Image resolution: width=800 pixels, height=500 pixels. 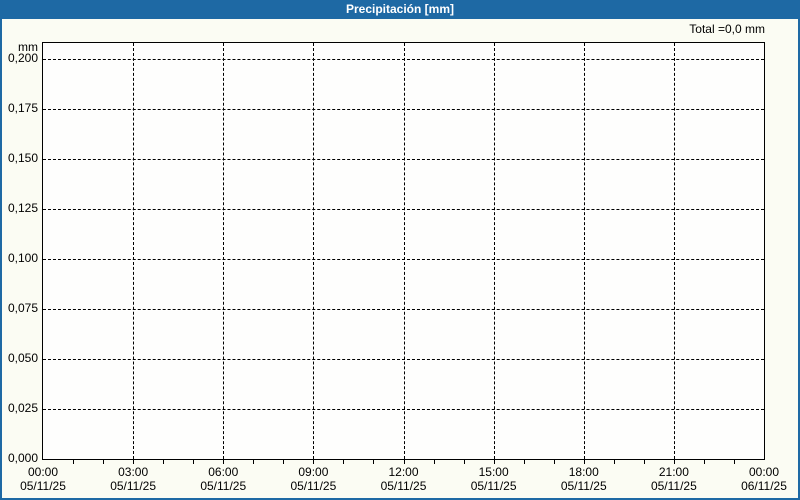 I want to click on x-axis-tick-label: 00:00 05/11/25, so click(x=43, y=479).